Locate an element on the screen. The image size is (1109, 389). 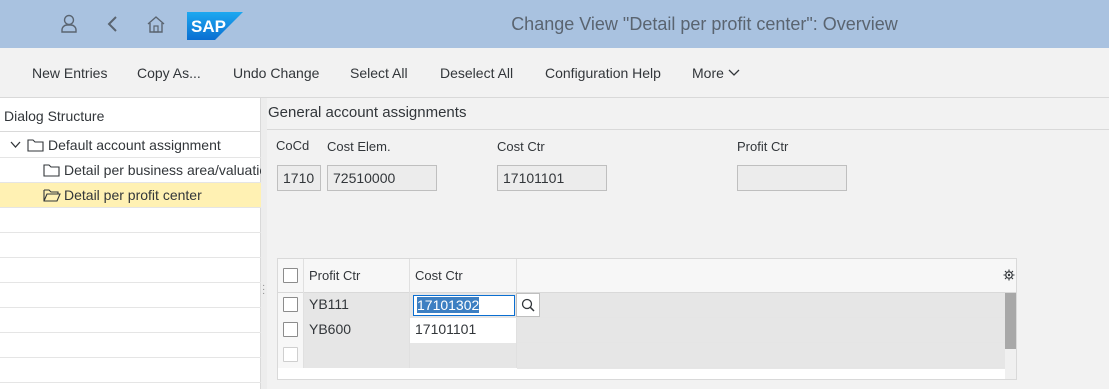
open-folder-icon is located at coordinates (52, 195).